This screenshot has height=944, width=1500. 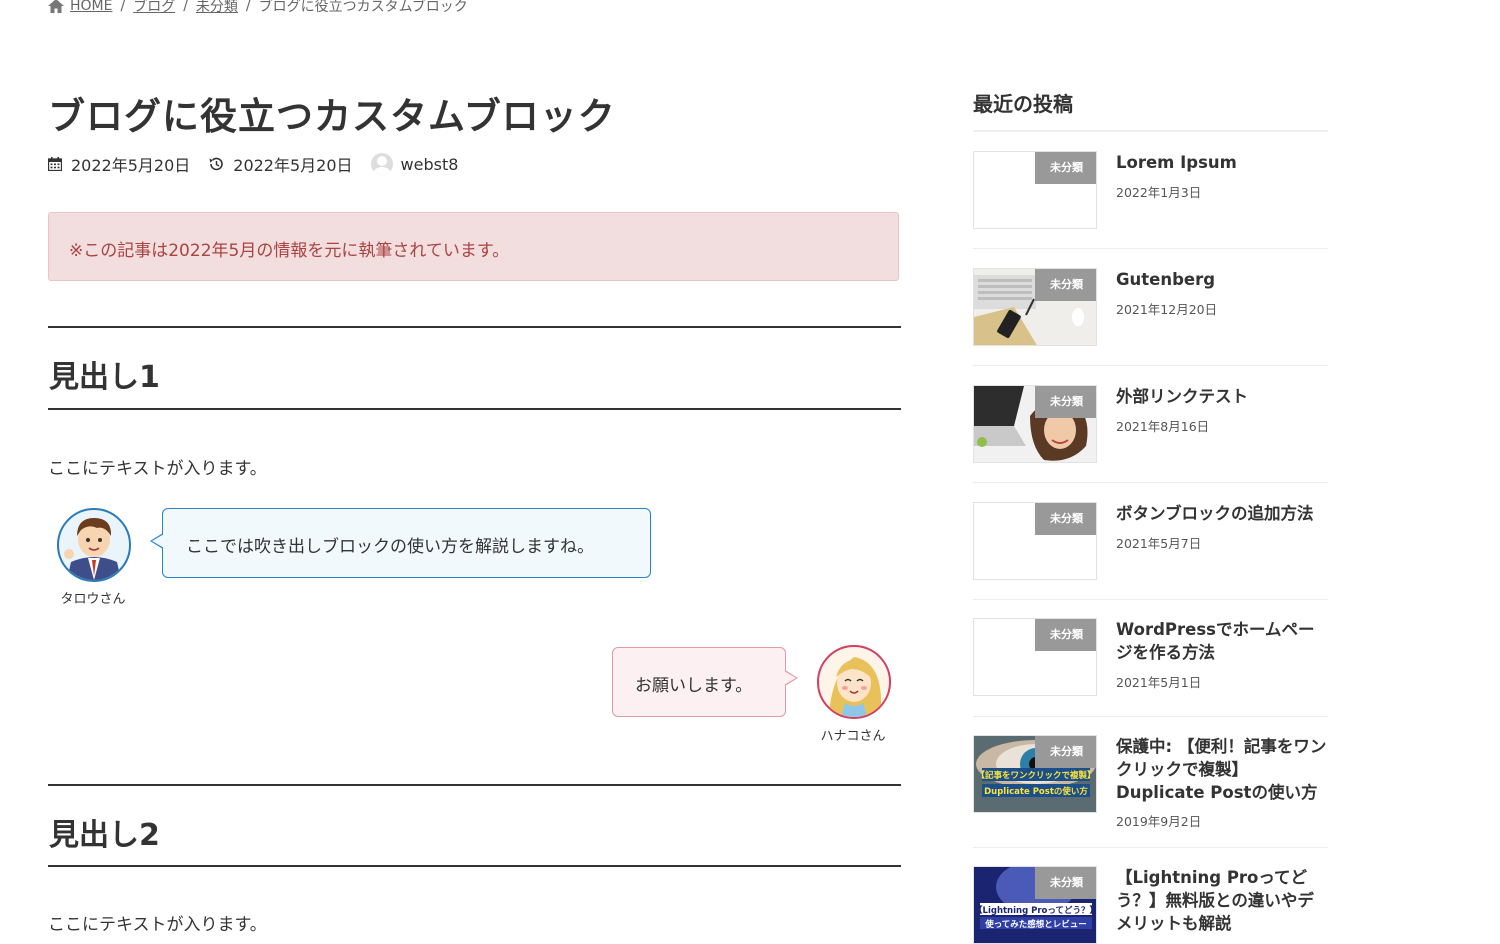 What do you see at coordinates (400, 543) in the screenshot?
I see `taro-speech-text: ここでは吹き出しブロックの使い方を解説しますね。` at bounding box center [400, 543].